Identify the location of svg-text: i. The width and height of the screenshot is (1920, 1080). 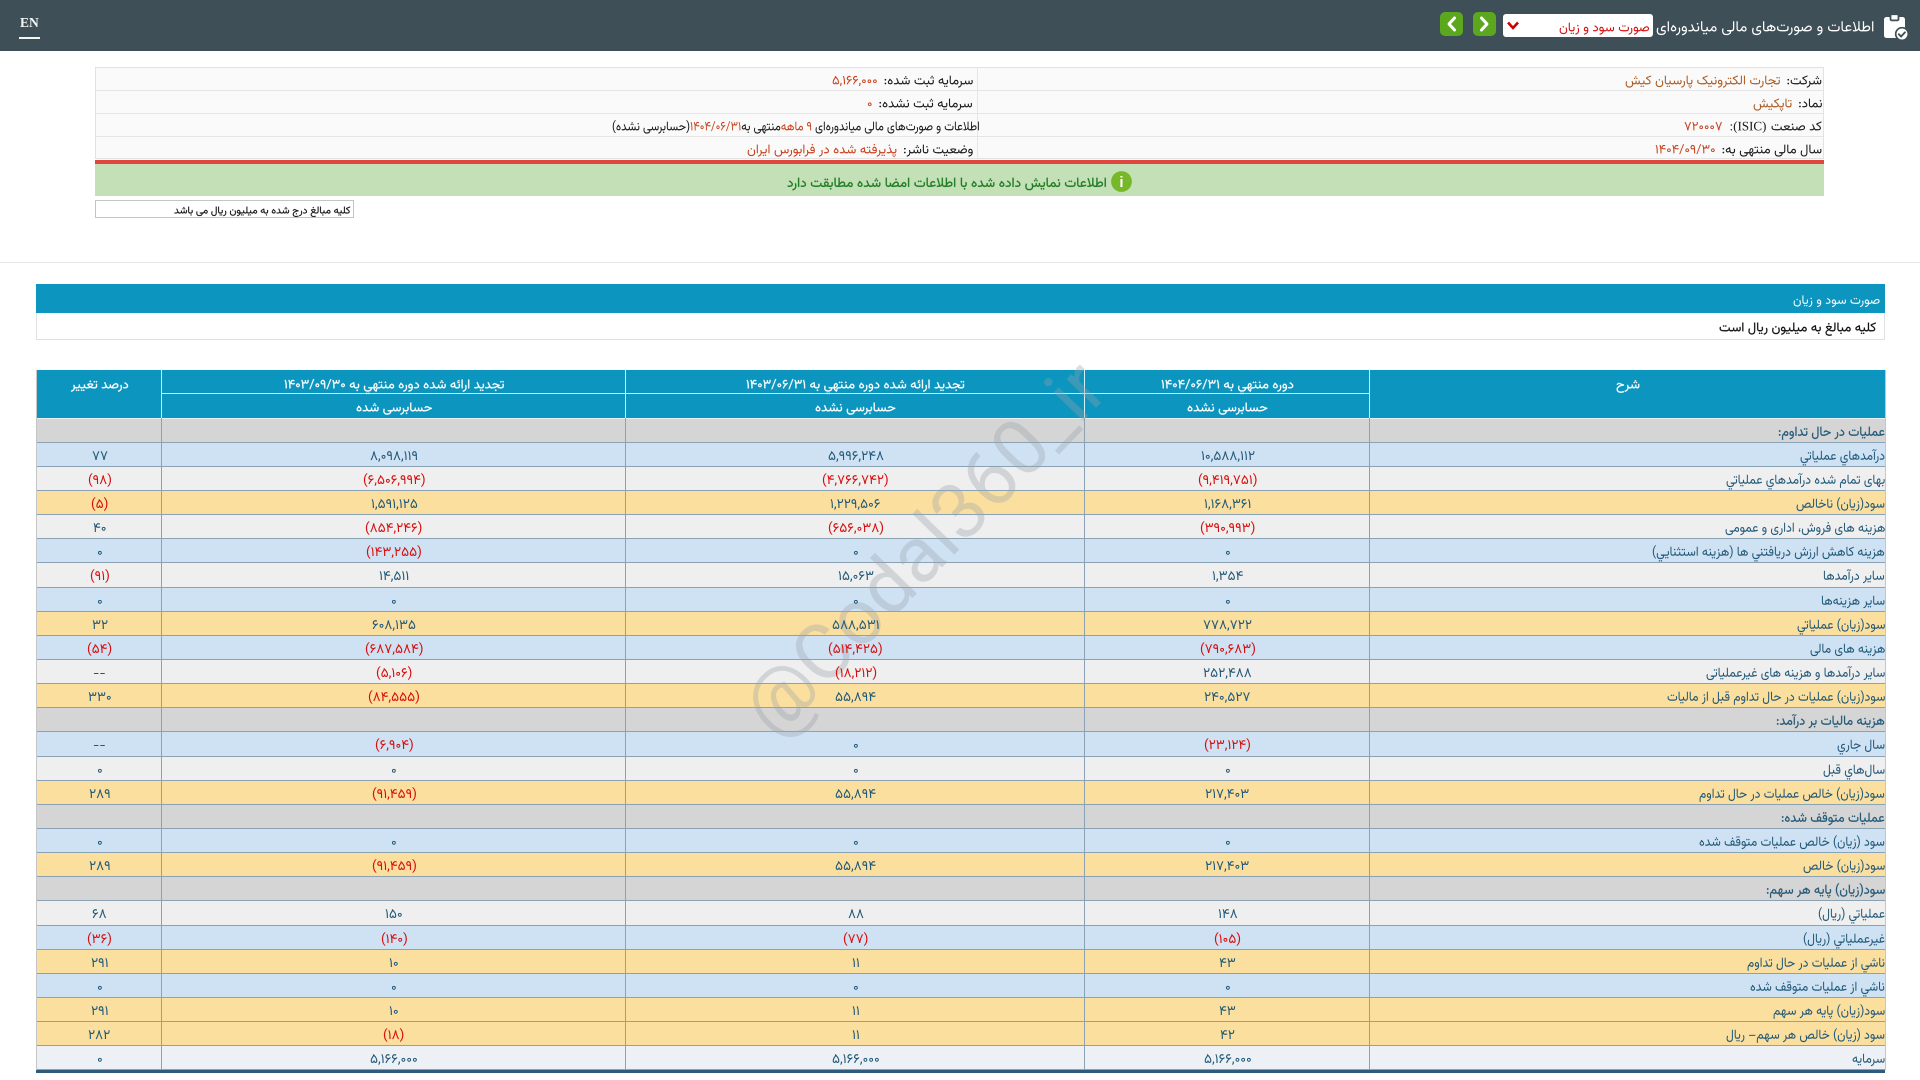
(1121, 182).